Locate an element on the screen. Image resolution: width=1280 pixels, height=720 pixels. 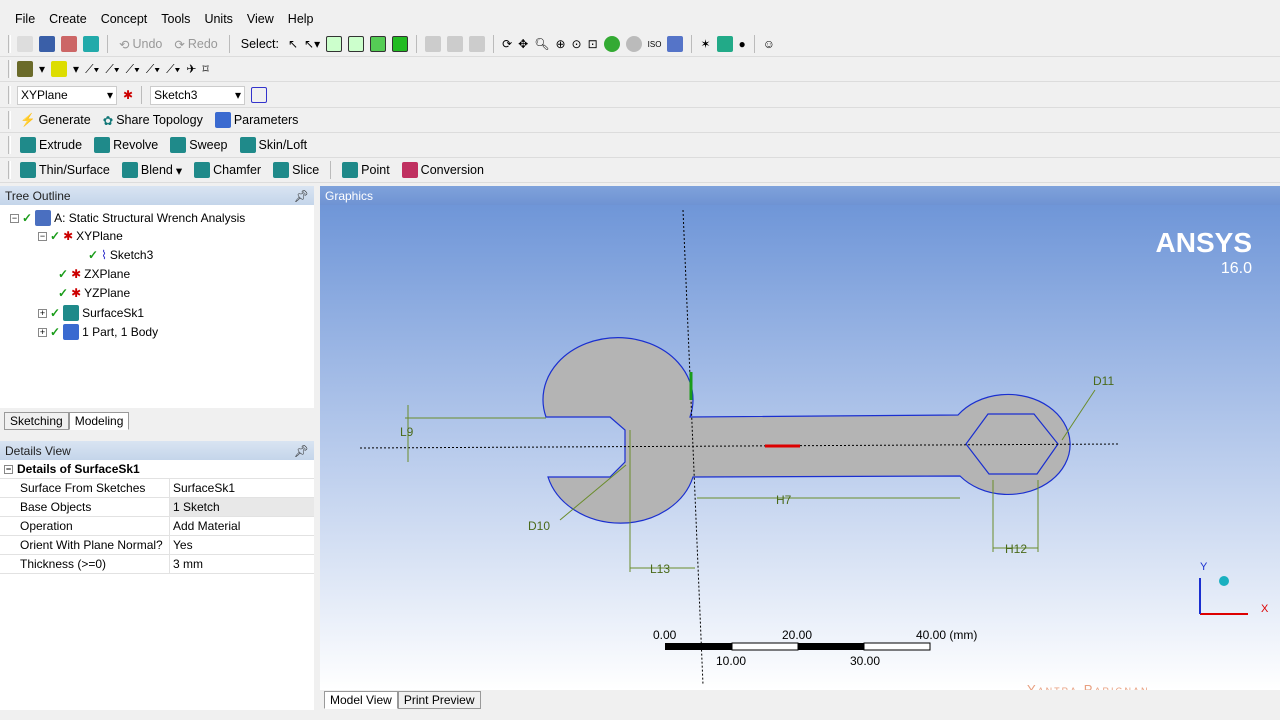
extend-icon is located at coordinates (433, 44).